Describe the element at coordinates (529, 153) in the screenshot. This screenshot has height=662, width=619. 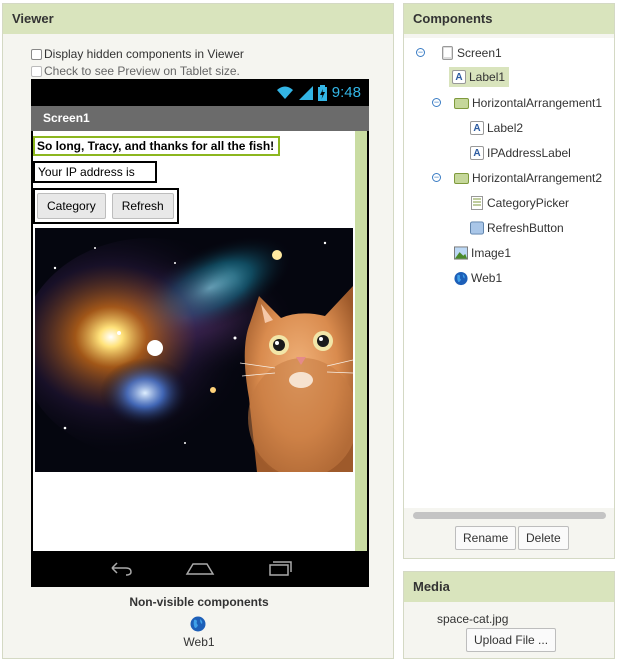
I see `tree-label: IPAddressLabel` at that location.